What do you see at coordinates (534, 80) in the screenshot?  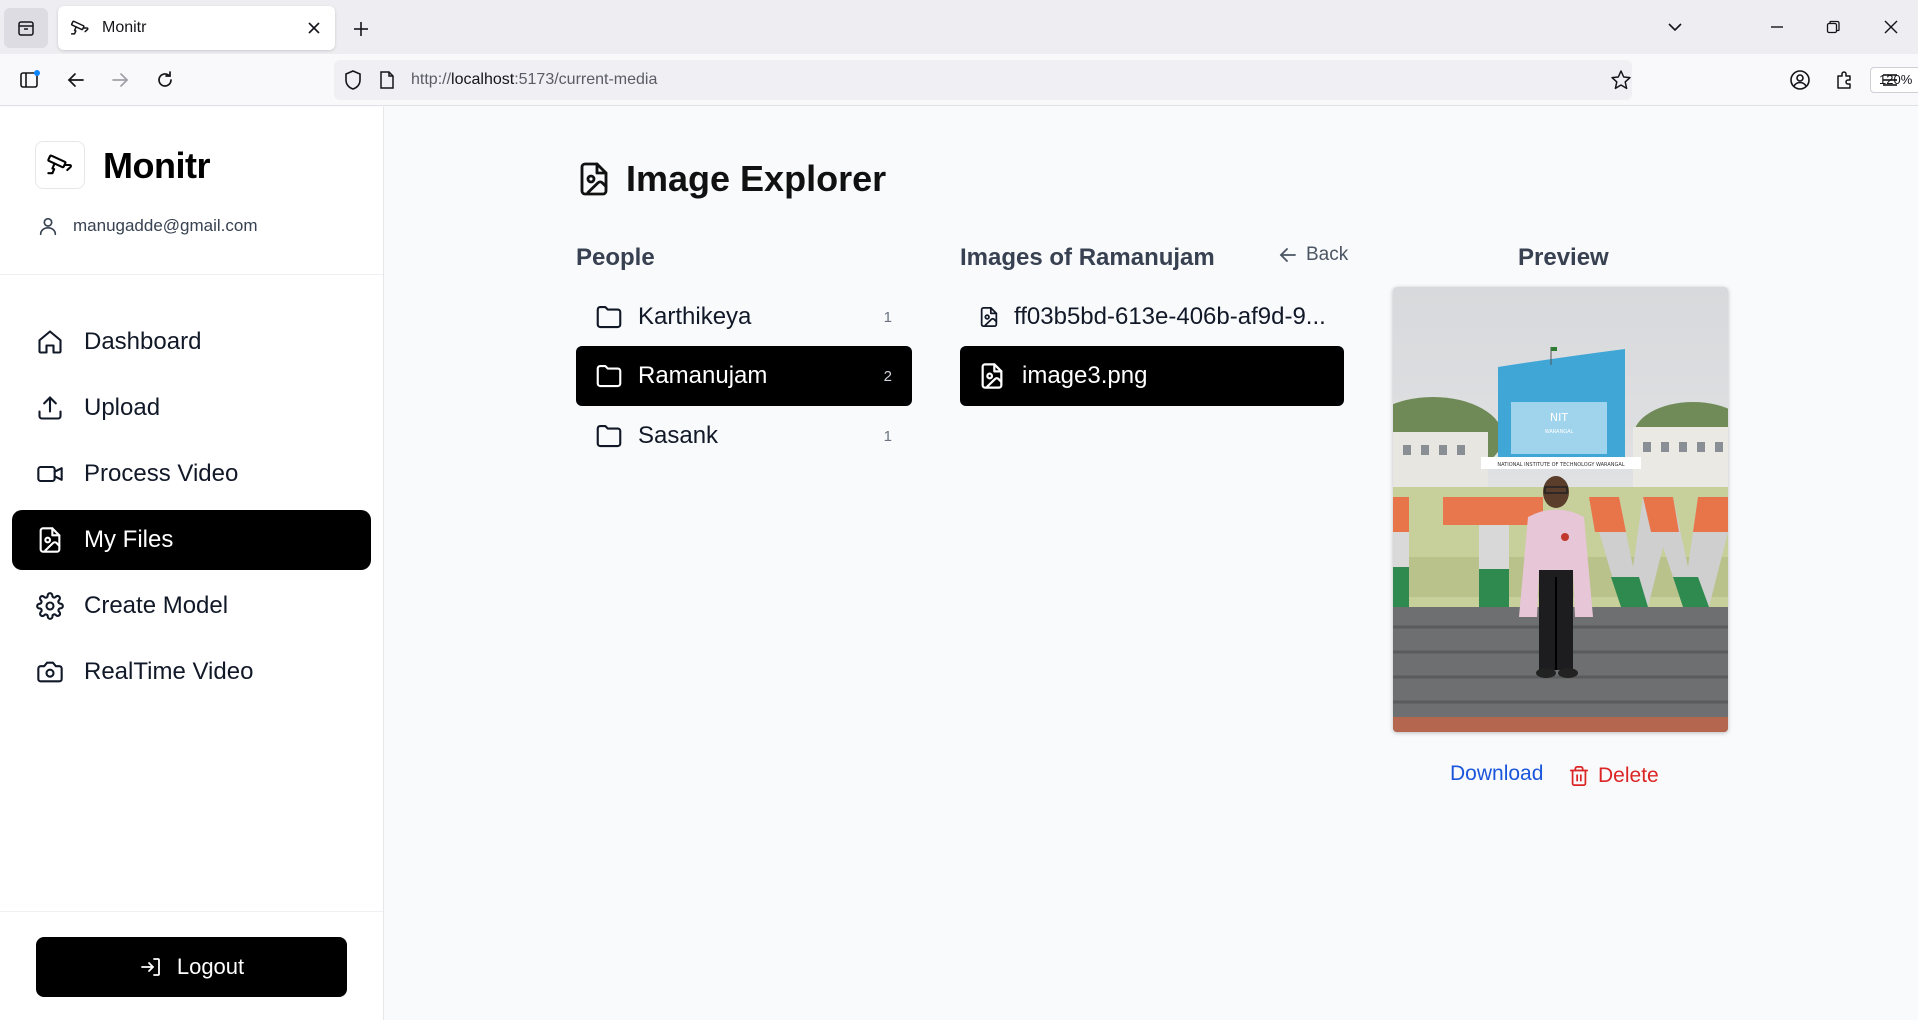 I see `url-text: http://localhost:5173/current-media` at bounding box center [534, 80].